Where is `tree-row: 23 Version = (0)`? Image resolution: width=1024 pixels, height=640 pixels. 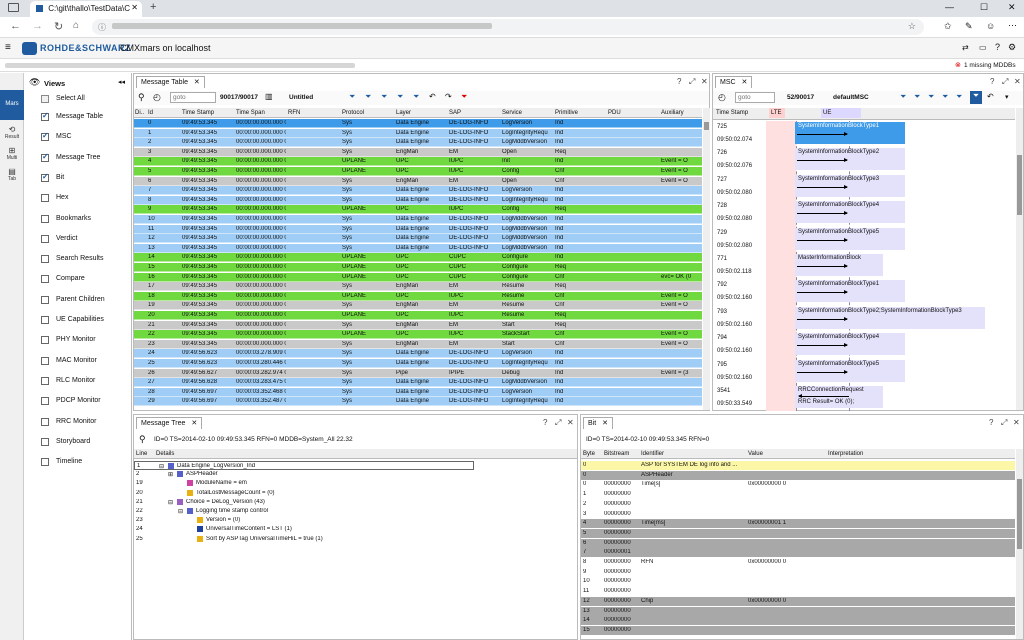 tree-row: 23 Version = (0) is located at coordinates (355, 520).